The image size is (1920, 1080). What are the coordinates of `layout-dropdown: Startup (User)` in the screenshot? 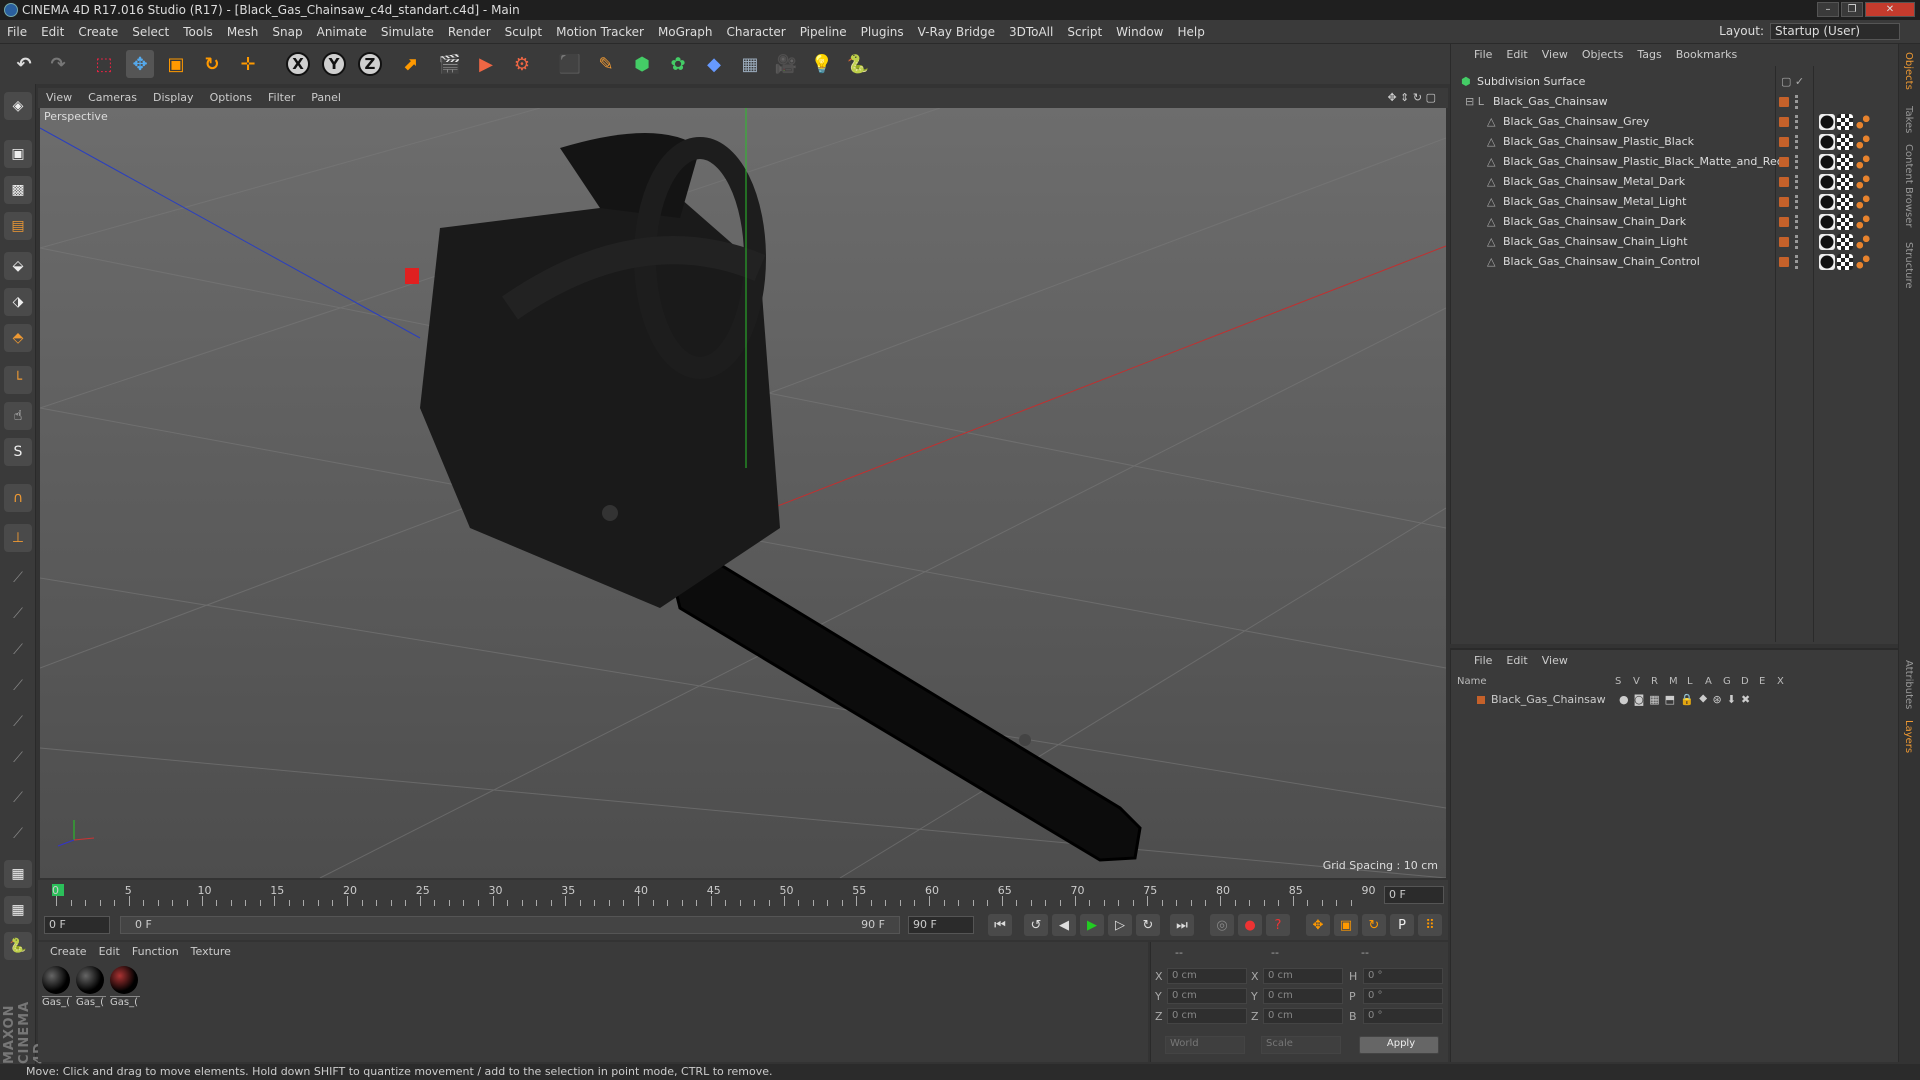 It's located at (1835, 31).